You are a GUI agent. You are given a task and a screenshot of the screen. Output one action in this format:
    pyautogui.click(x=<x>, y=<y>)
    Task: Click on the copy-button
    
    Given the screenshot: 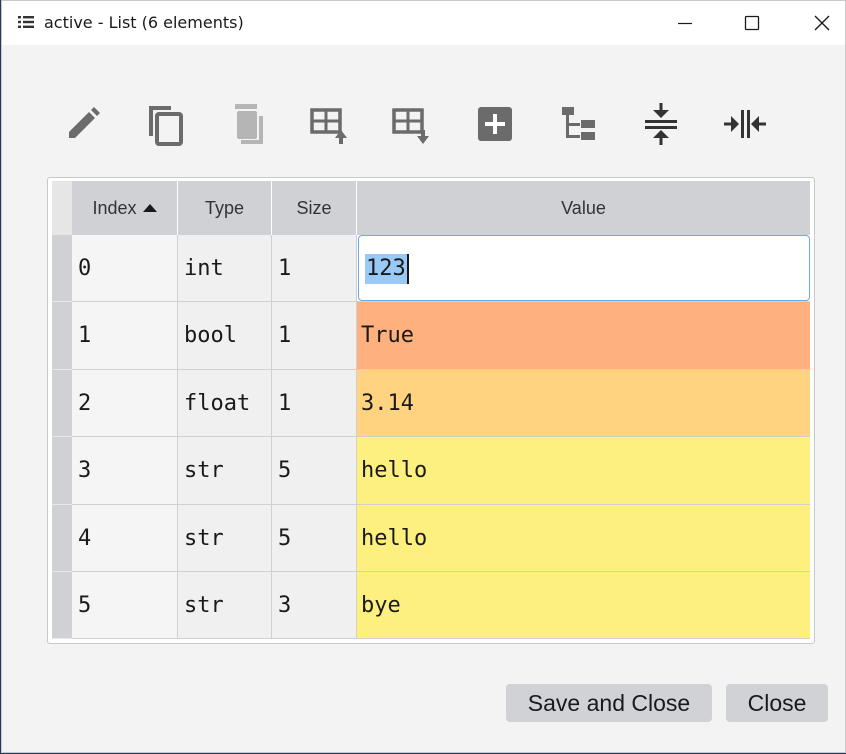 What is the action you would take?
    pyautogui.click(x=165, y=124)
    